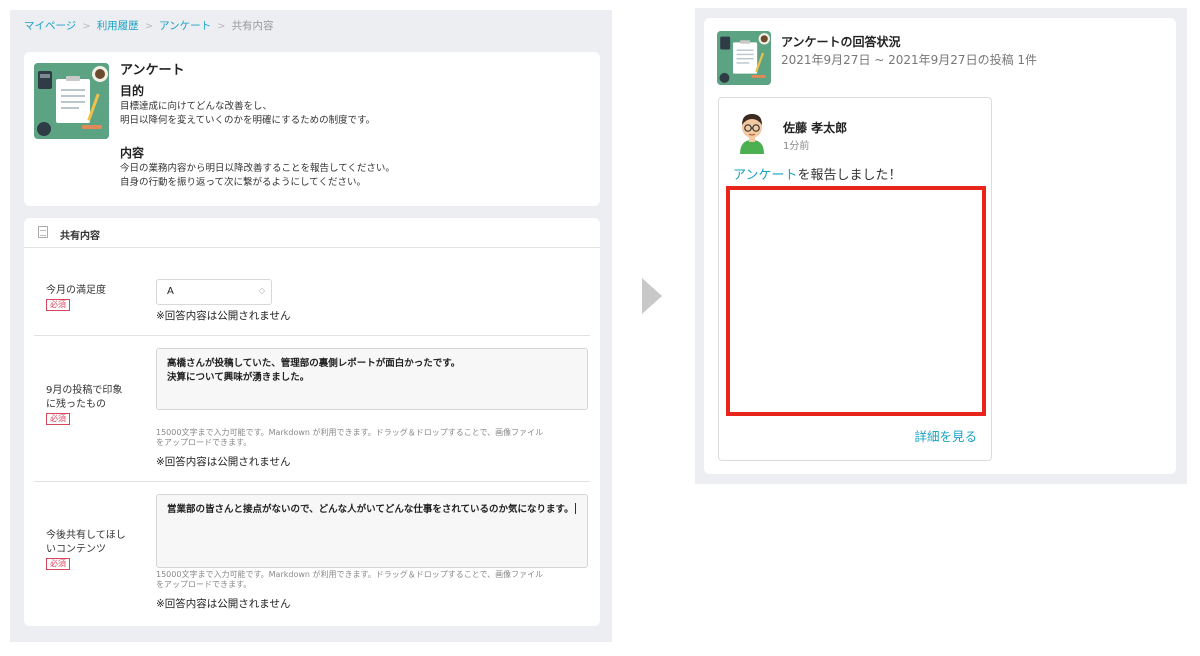  I want to click on view-details-link: 詳細を見る, so click(945, 435).